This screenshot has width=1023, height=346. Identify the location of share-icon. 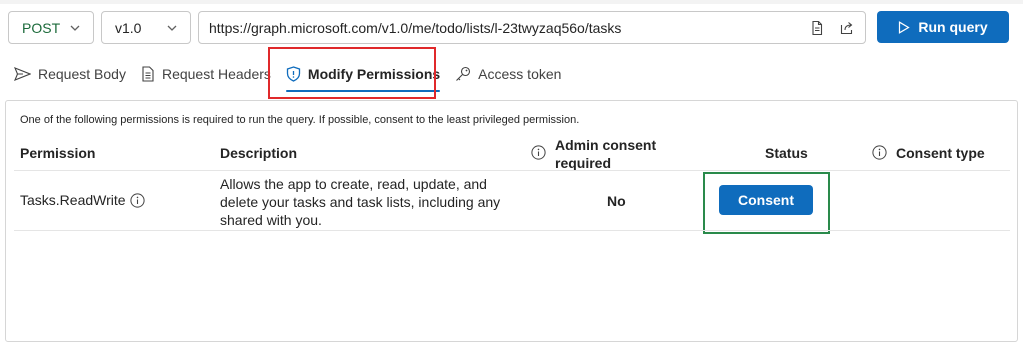
(847, 28).